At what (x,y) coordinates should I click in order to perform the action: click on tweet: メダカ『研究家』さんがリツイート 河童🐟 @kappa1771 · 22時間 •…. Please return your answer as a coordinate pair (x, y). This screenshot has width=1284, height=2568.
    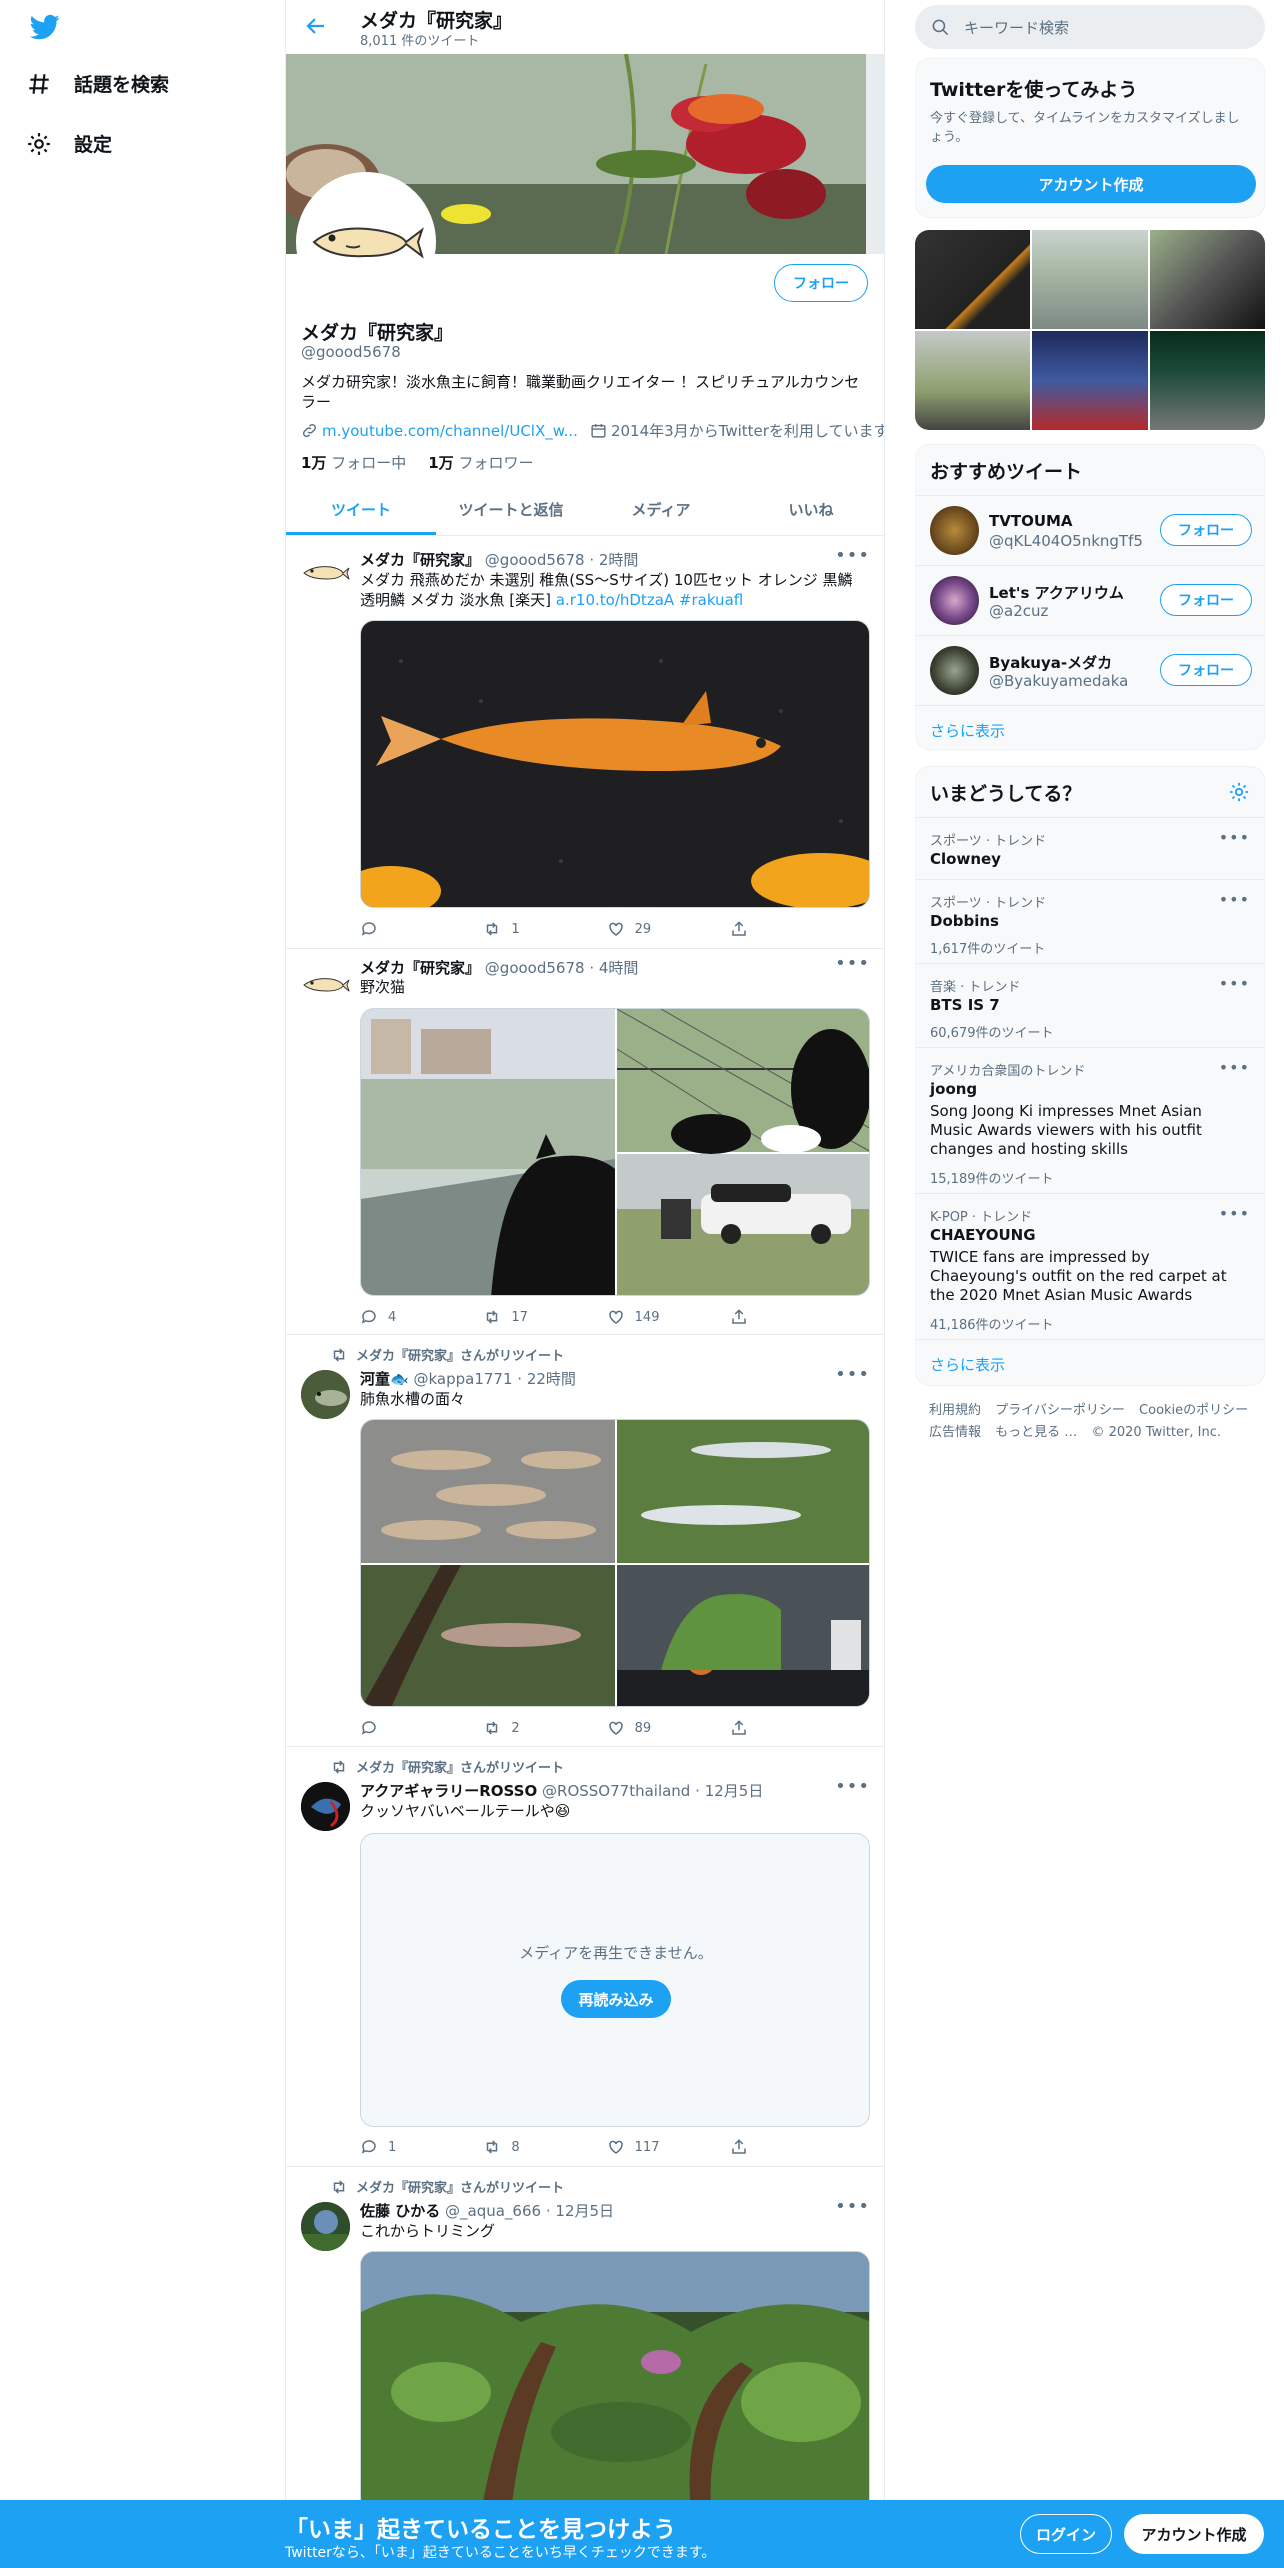
    Looking at the image, I should click on (585, 1541).